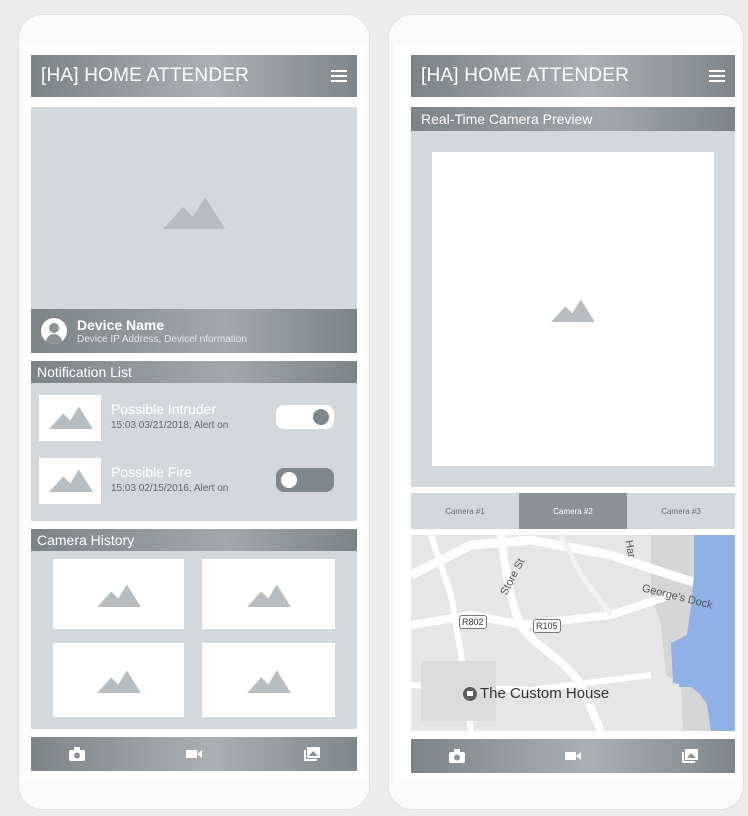 The image size is (748, 816). Describe the element at coordinates (473, 622) in the screenshot. I see `route-sign: R802` at that location.